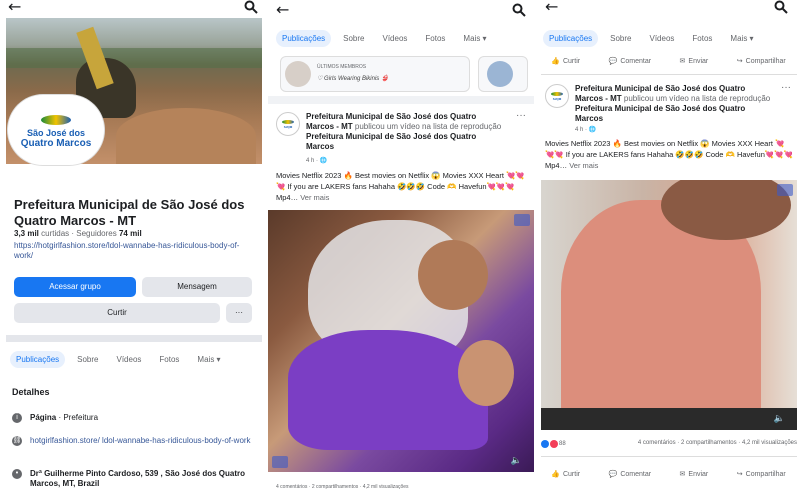 The image size is (800, 496). What do you see at coordinates (668, 61) in the screenshot?
I see `previous-post-actions: 👍 Curtir 💬 Comentar ✉ Enviar ↪ Compartilhar` at bounding box center [668, 61].